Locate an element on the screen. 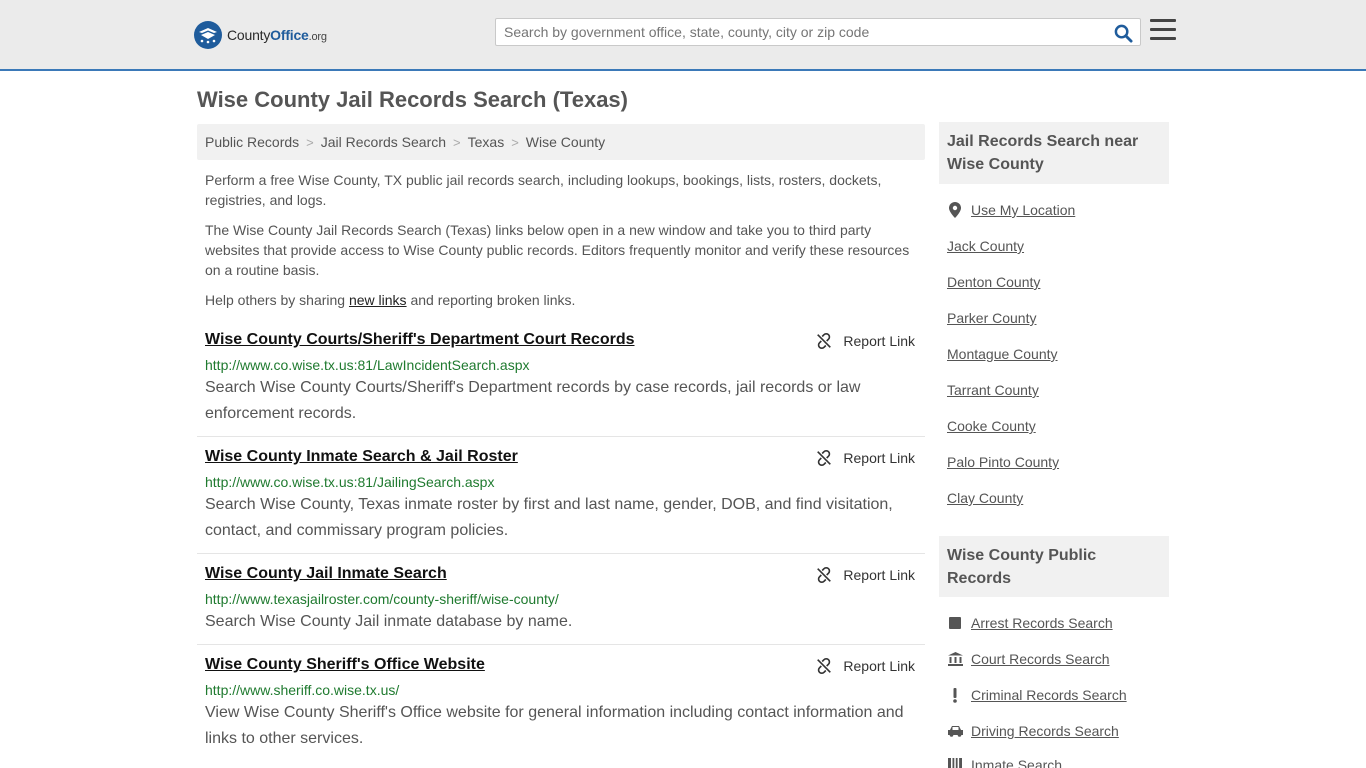 This screenshot has height=768, width=1366. result-url: http://www.sheriff.co.wise.tx.us/ is located at coordinates (302, 690).